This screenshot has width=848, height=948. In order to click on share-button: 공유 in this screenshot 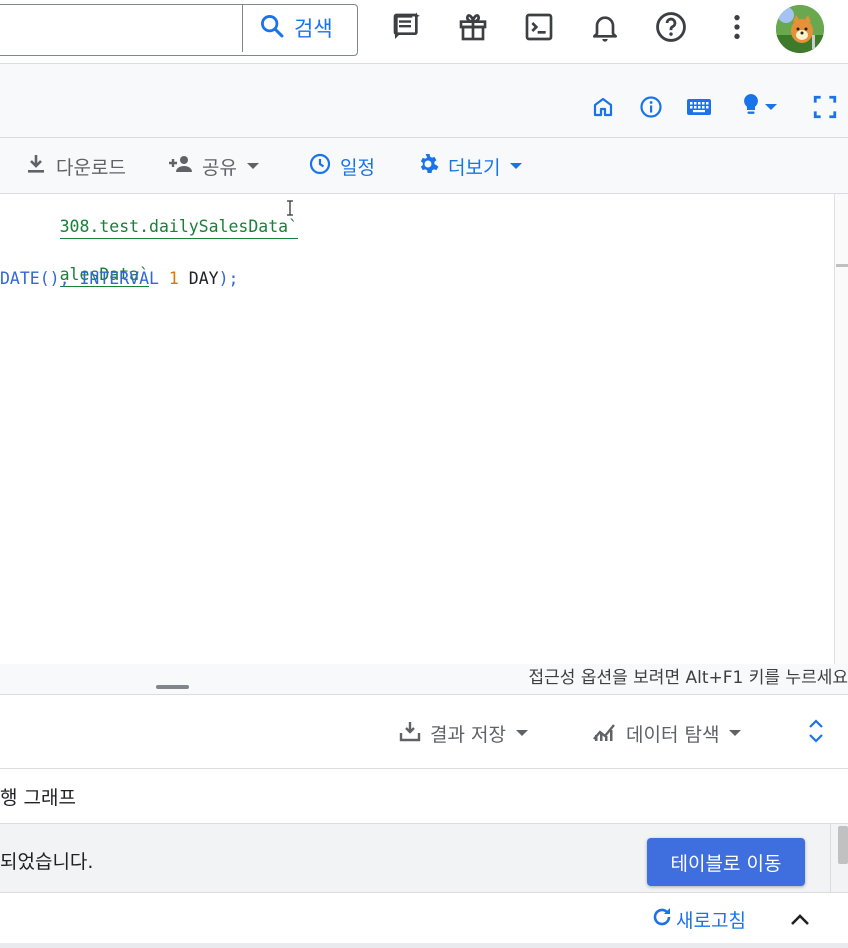, I will do `click(214, 166)`.